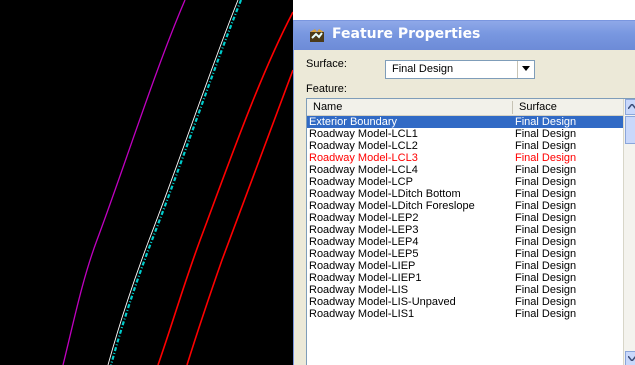 The image size is (635, 365). What do you see at coordinates (630, 130) in the screenshot?
I see `scrollbar-thumb` at bounding box center [630, 130].